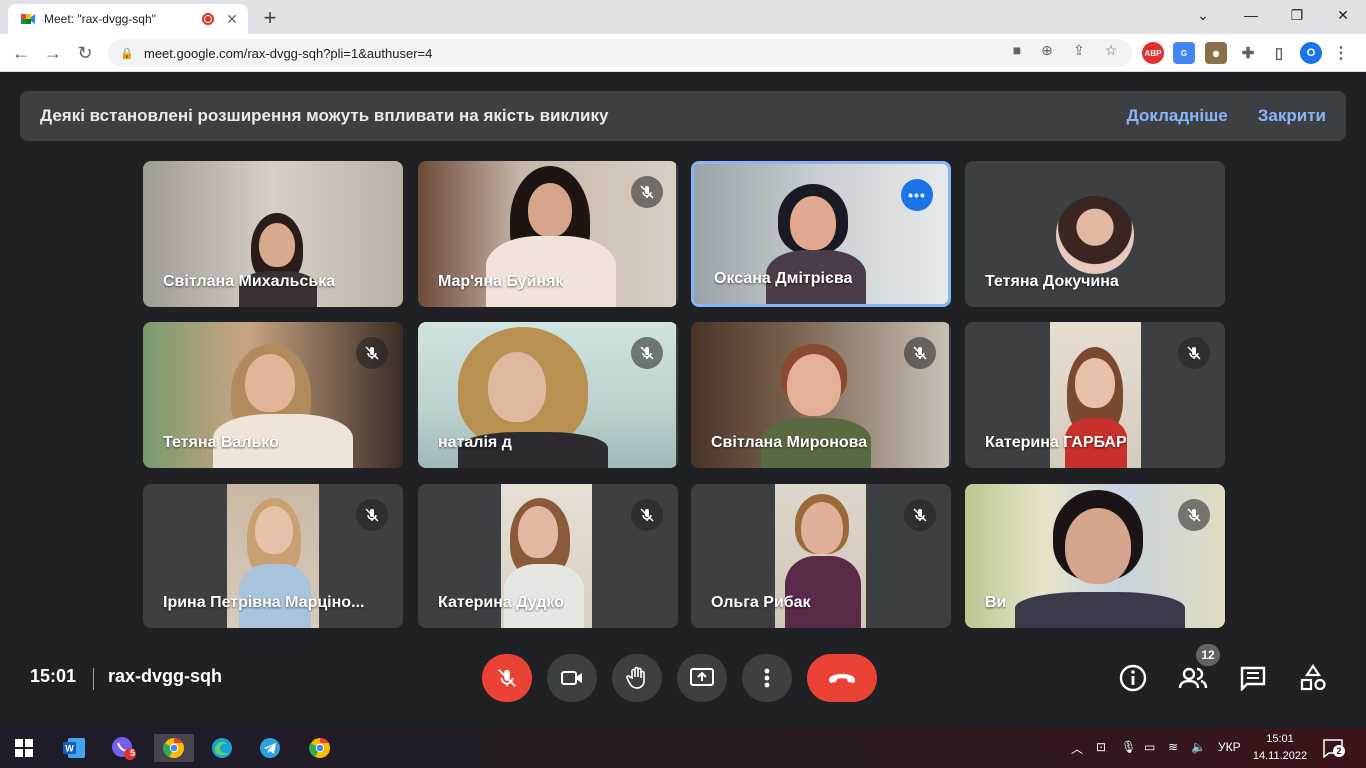  What do you see at coordinates (320, 748) in the screenshot?
I see `chrome-icon` at bounding box center [320, 748].